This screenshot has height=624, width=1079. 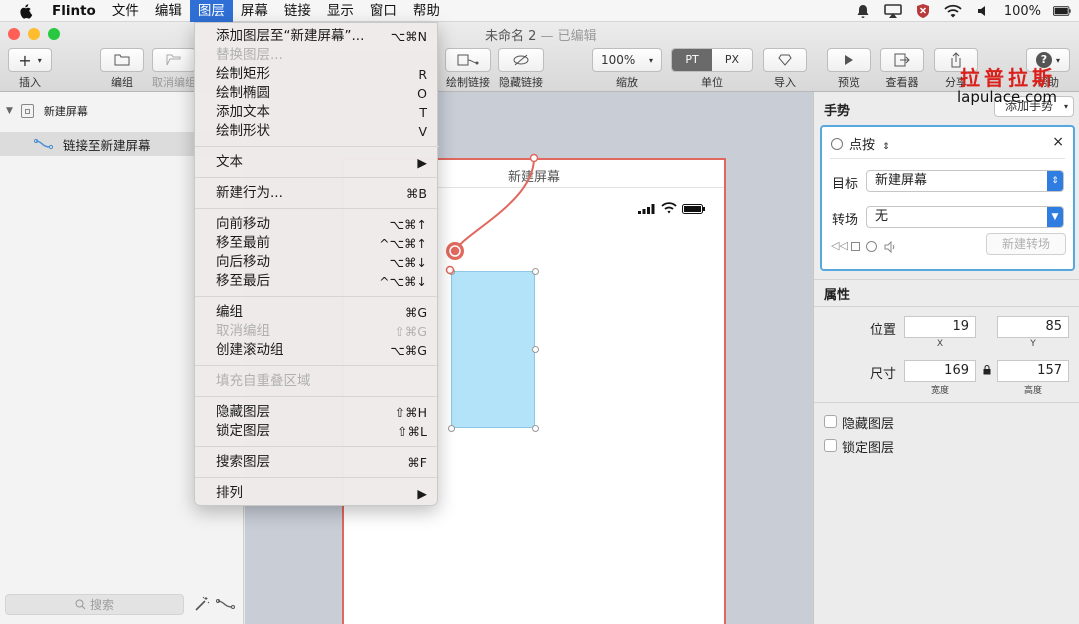 What do you see at coordinates (317, 224) in the screenshot?
I see `menu-item-bring-forward: 向前移动 ⌥⌘↑` at bounding box center [317, 224].